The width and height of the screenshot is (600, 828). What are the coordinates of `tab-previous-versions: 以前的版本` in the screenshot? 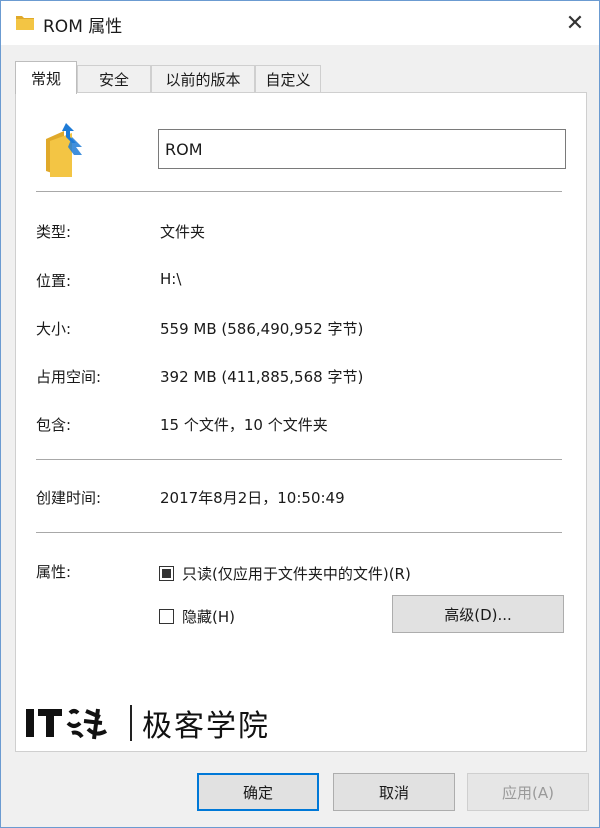 It's located at (203, 78).